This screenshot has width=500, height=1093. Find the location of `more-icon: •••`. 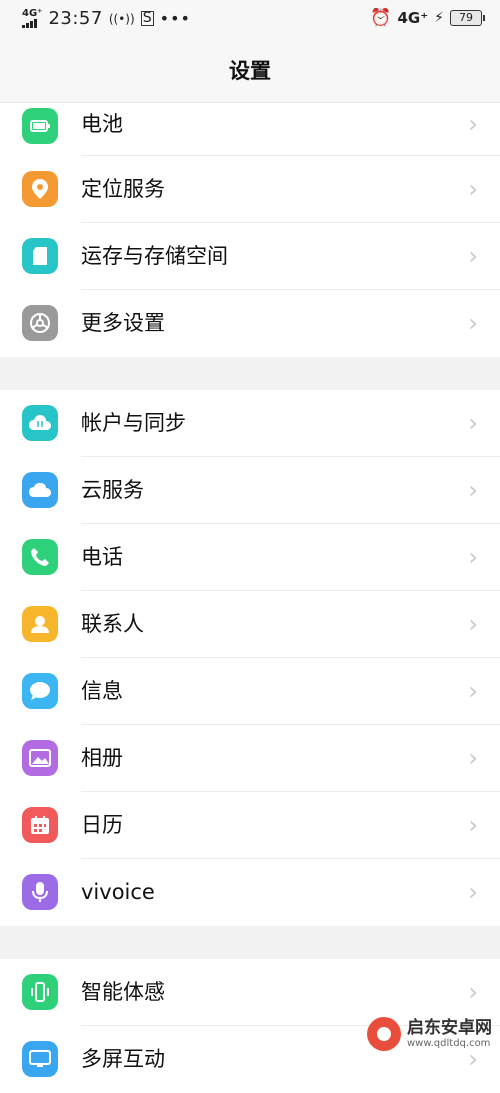

more-icon: ••• is located at coordinates (175, 18).